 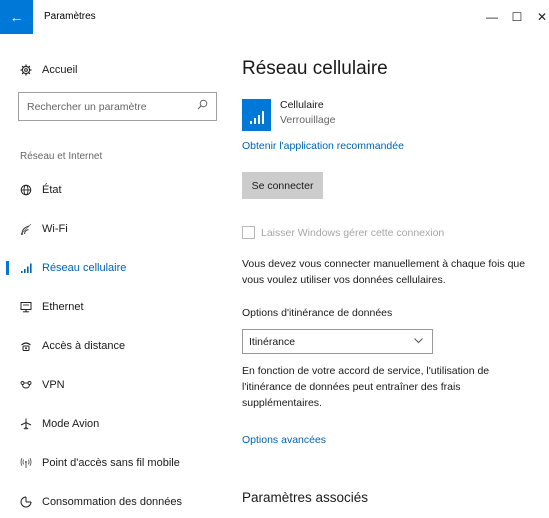 What do you see at coordinates (52, 190) in the screenshot?
I see `sidebar-item-label: État` at bounding box center [52, 190].